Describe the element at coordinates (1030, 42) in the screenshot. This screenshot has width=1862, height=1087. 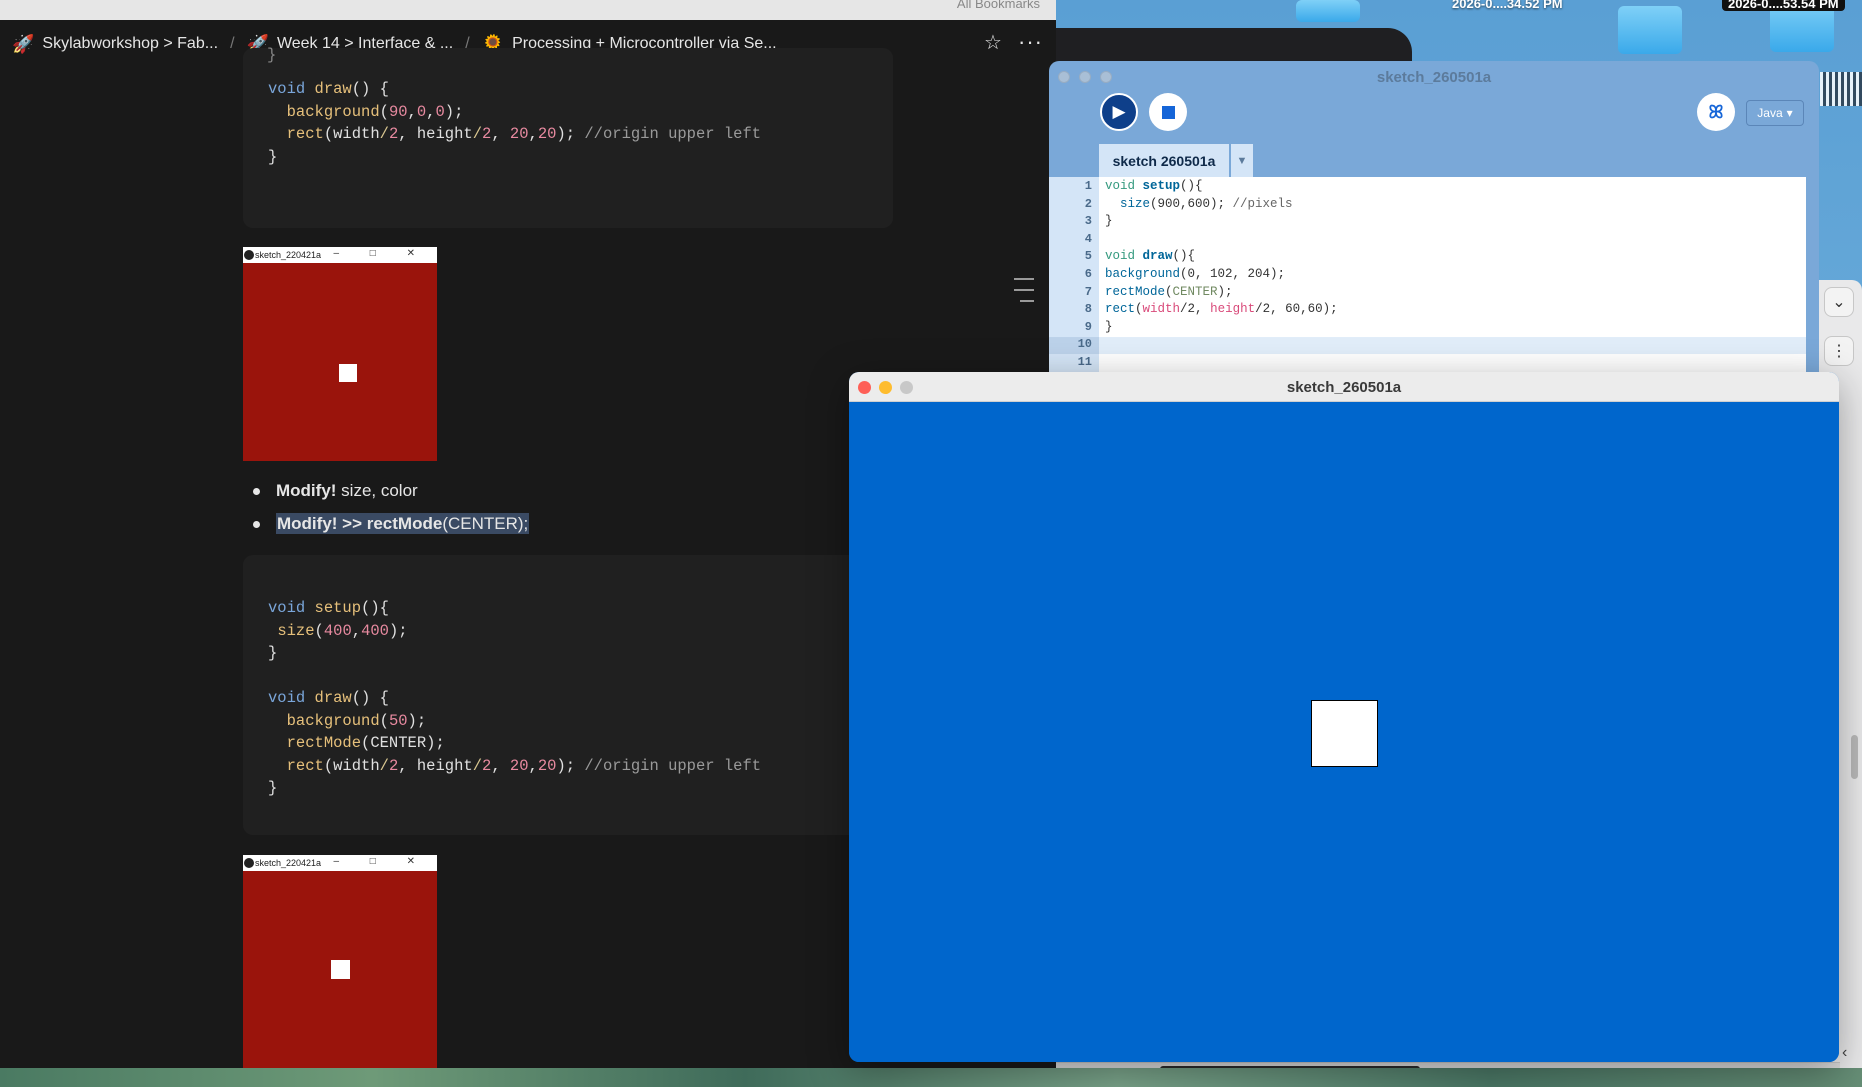
I see `more-horizontal-icon: ···` at that location.